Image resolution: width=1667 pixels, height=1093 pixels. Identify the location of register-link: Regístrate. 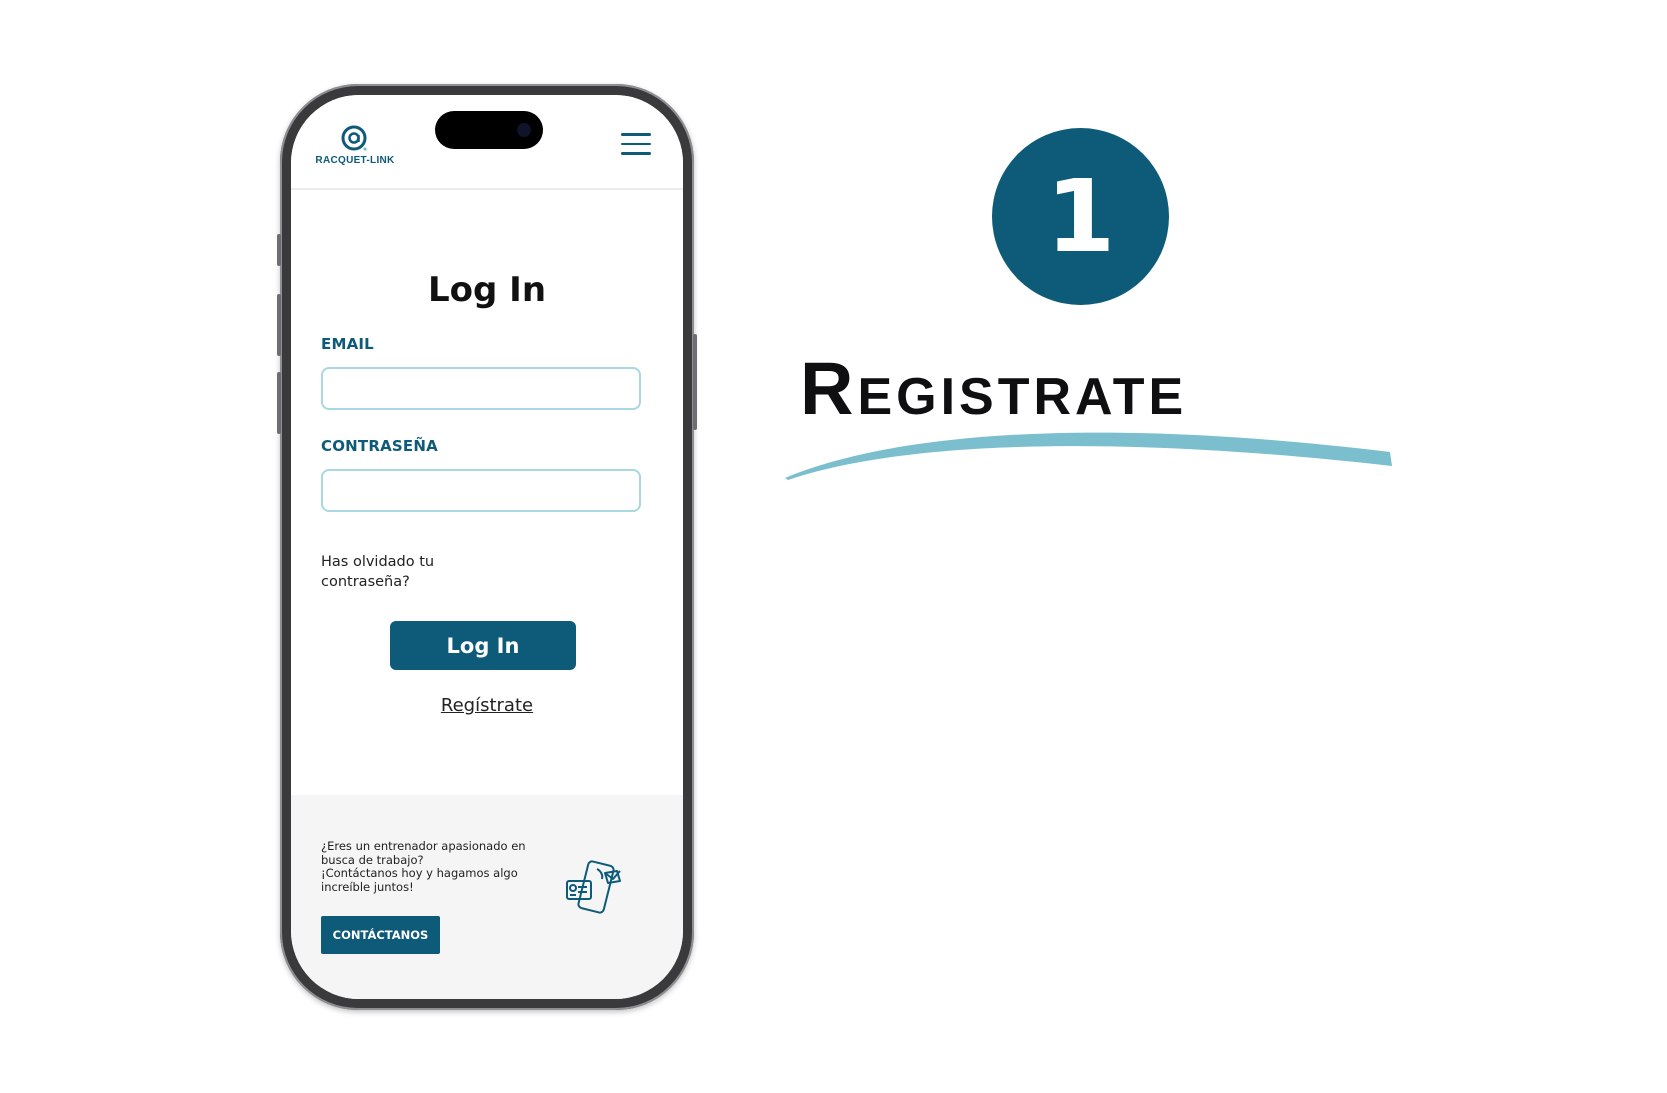
(487, 705).